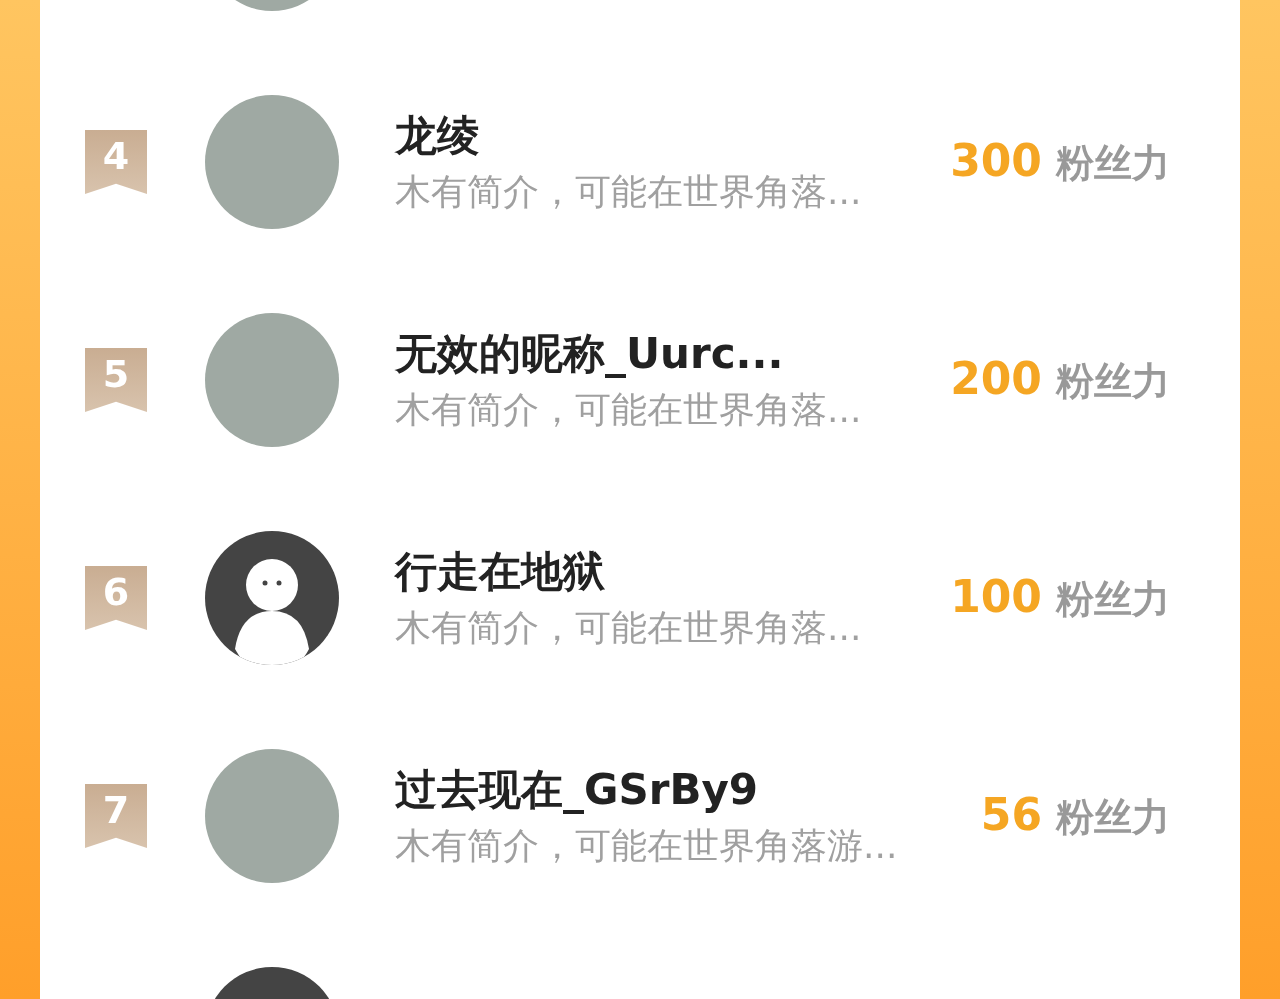 The width and height of the screenshot is (1280, 999). I want to click on rank-badge: 5, so click(116, 380).